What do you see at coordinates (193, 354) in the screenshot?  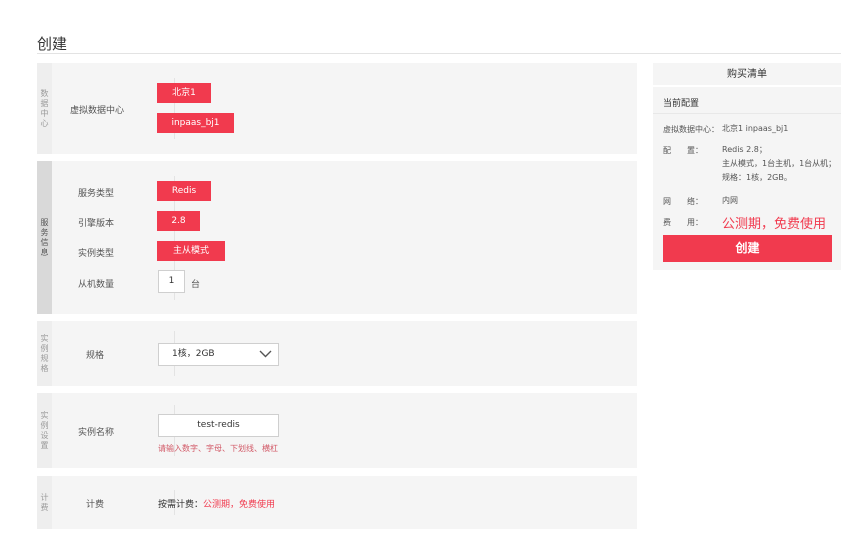 I see `spec-select-value: 1核，2GB` at bounding box center [193, 354].